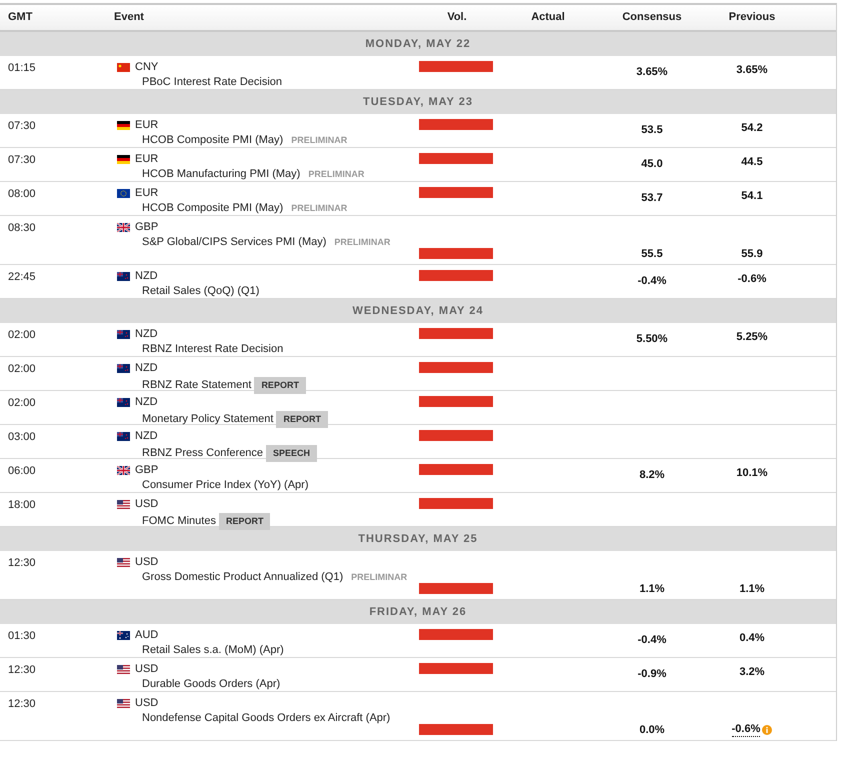  Describe the element at coordinates (211, 684) in the screenshot. I see `event-name: Durable Goods Orders (Apr)` at that location.